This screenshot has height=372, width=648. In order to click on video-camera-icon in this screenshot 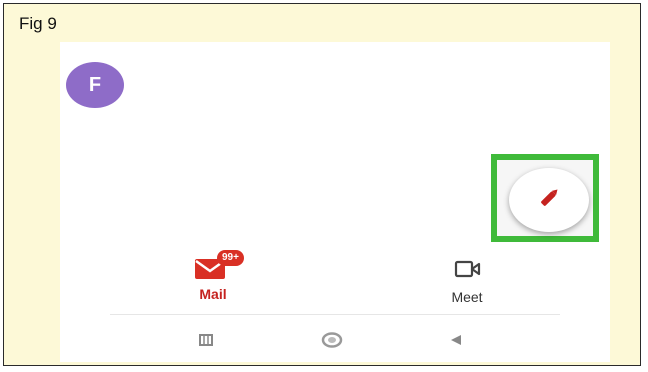, I will do `click(467, 271)`.